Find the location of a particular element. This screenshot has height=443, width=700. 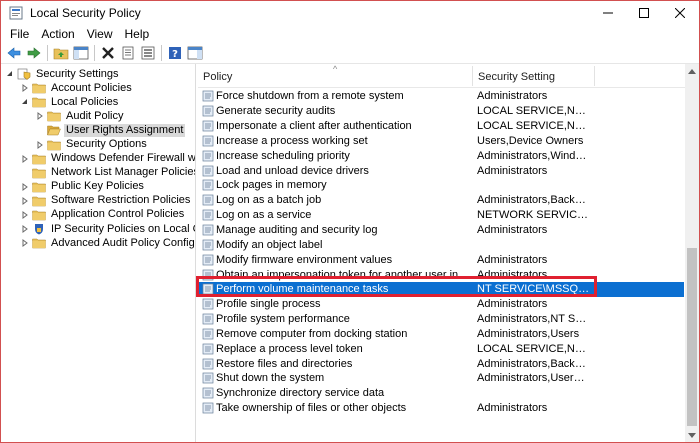

forward-button is located at coordinates (34, 53).